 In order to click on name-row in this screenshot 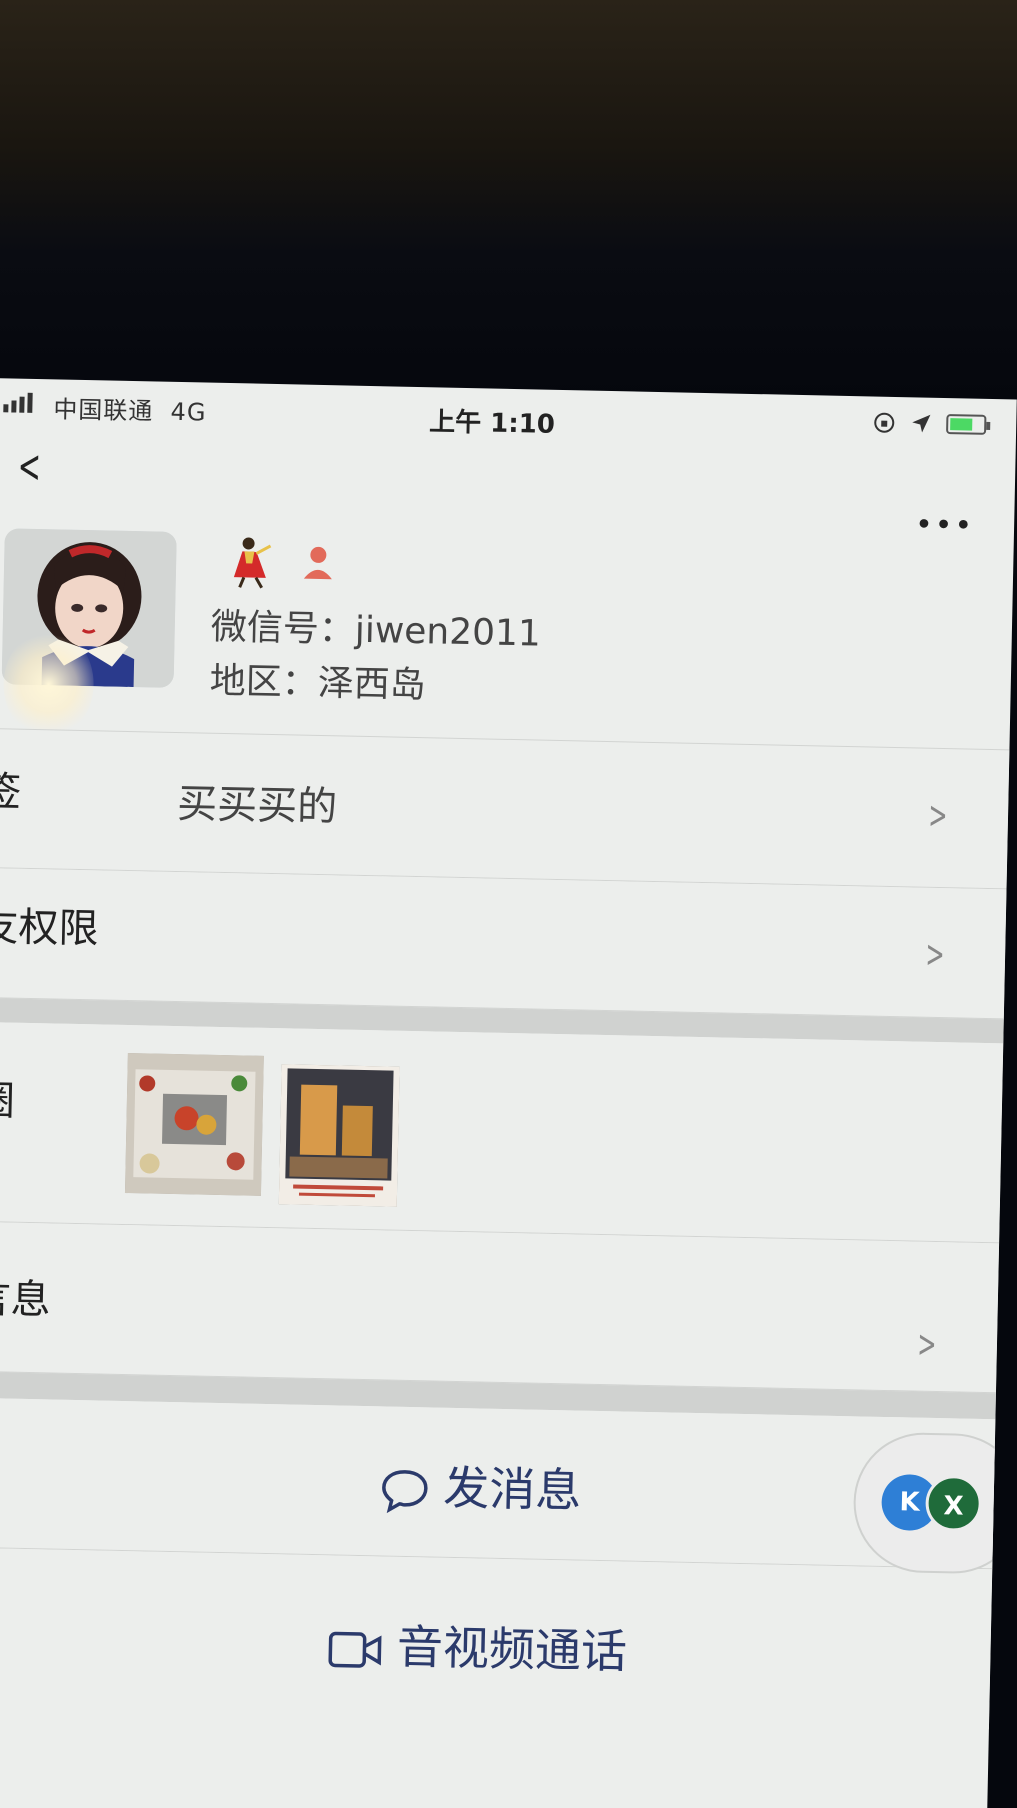, I will do `click(280, 562)`.